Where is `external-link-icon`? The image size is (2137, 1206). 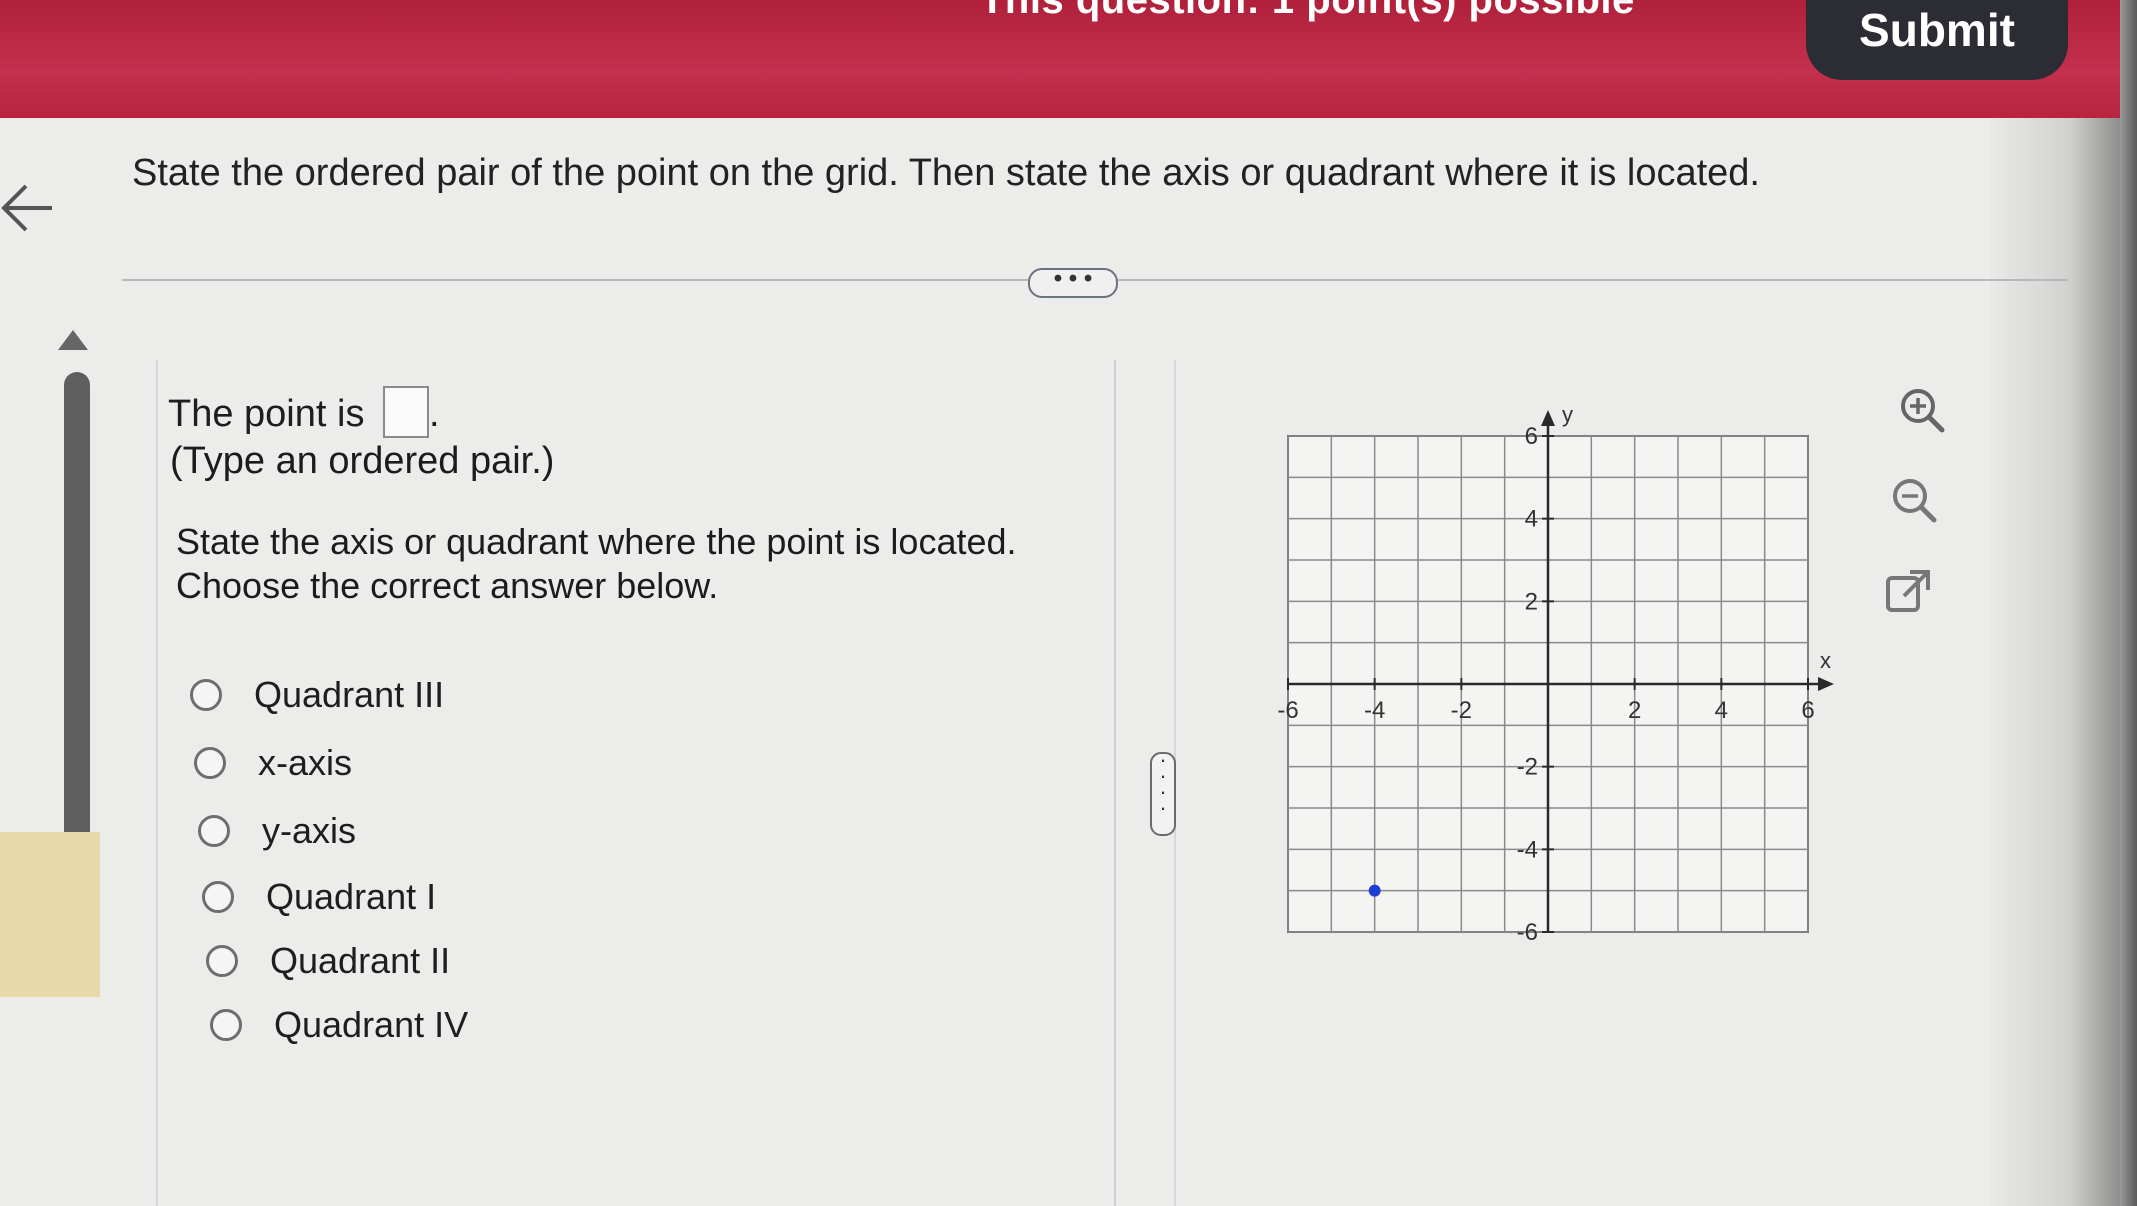 external-link-icon is located at coordinates (1908, 592).